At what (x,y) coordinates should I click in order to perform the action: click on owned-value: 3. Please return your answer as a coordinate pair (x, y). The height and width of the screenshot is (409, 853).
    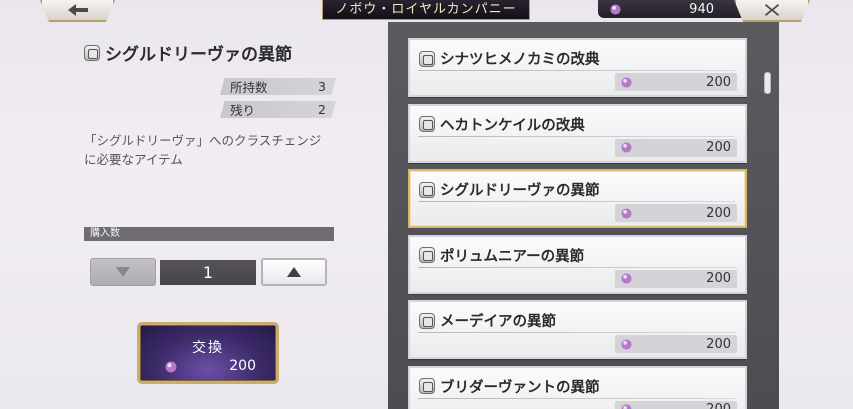
    Looking at the image, I should click on (322, 86).